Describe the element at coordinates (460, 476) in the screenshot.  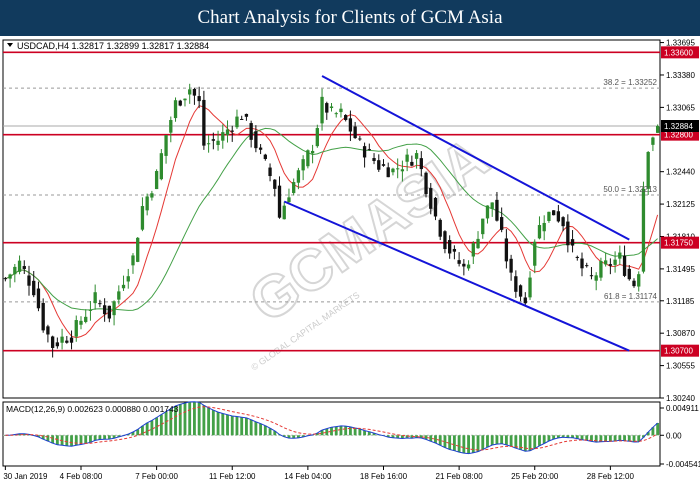
I see `time-tick-label: 21 Feb 08:00` at that location.